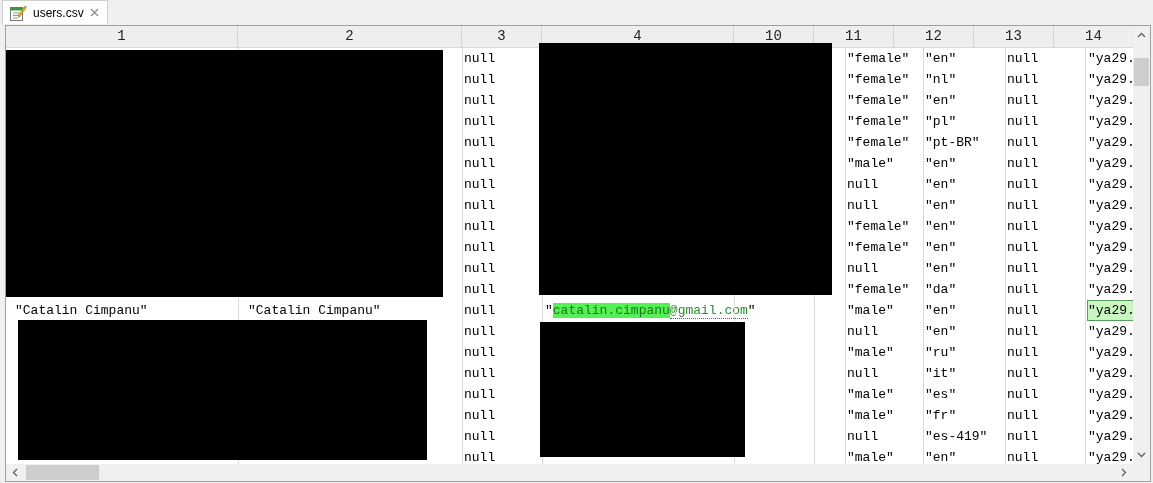 The width and height of the screenshot is (1153, 483). Describe the element at coordinates (55, 12) in the screenshot. I see `file-tab: users.csv` at that location.